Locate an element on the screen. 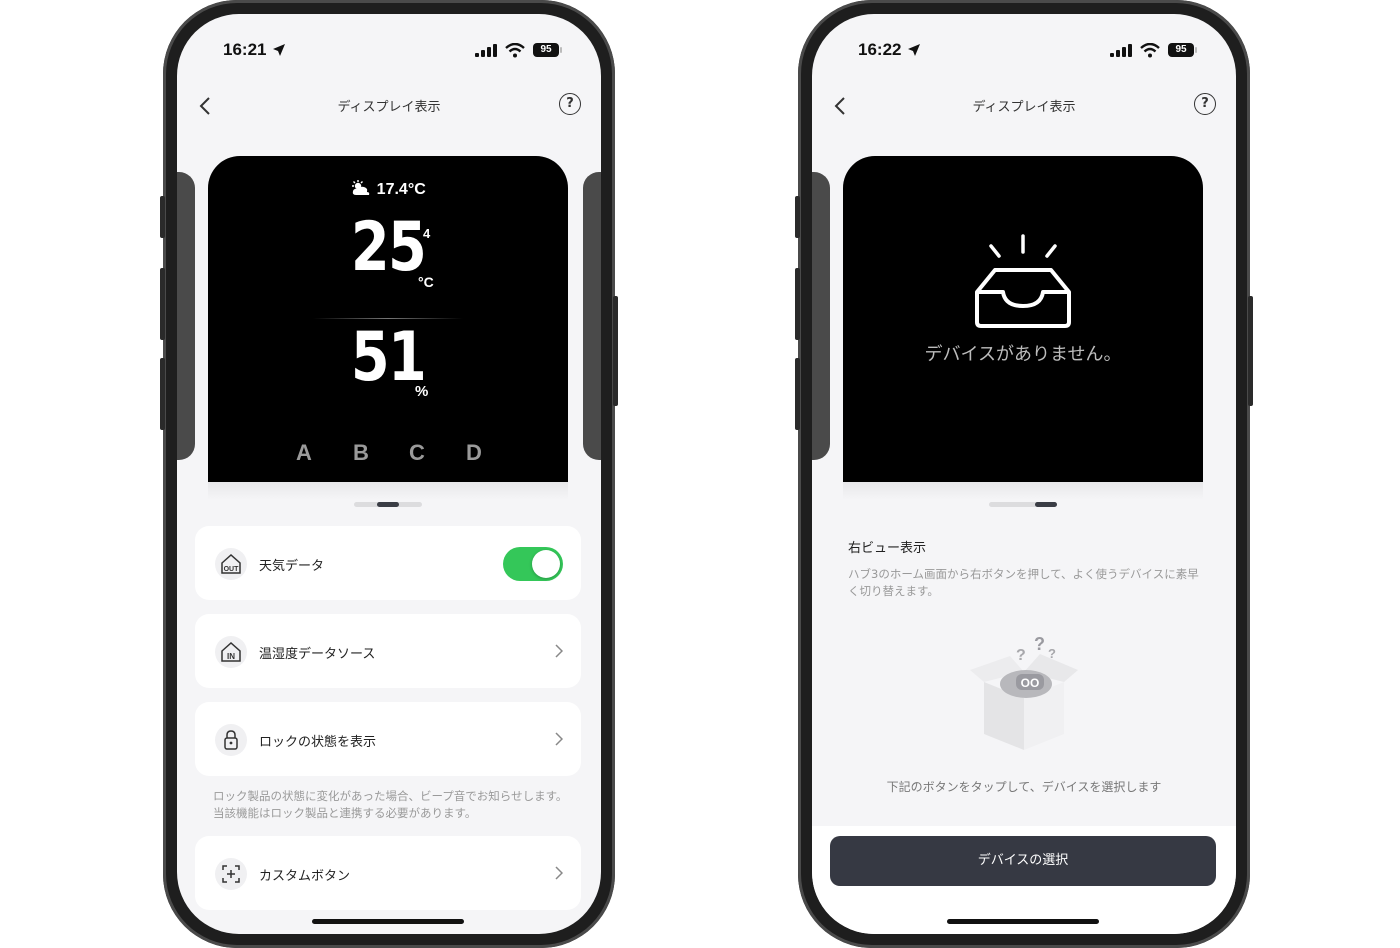 This screenshot has width=1400, height=948. empty-box-illustration: OO ? ? ? is located at coordinates (1024, 692).